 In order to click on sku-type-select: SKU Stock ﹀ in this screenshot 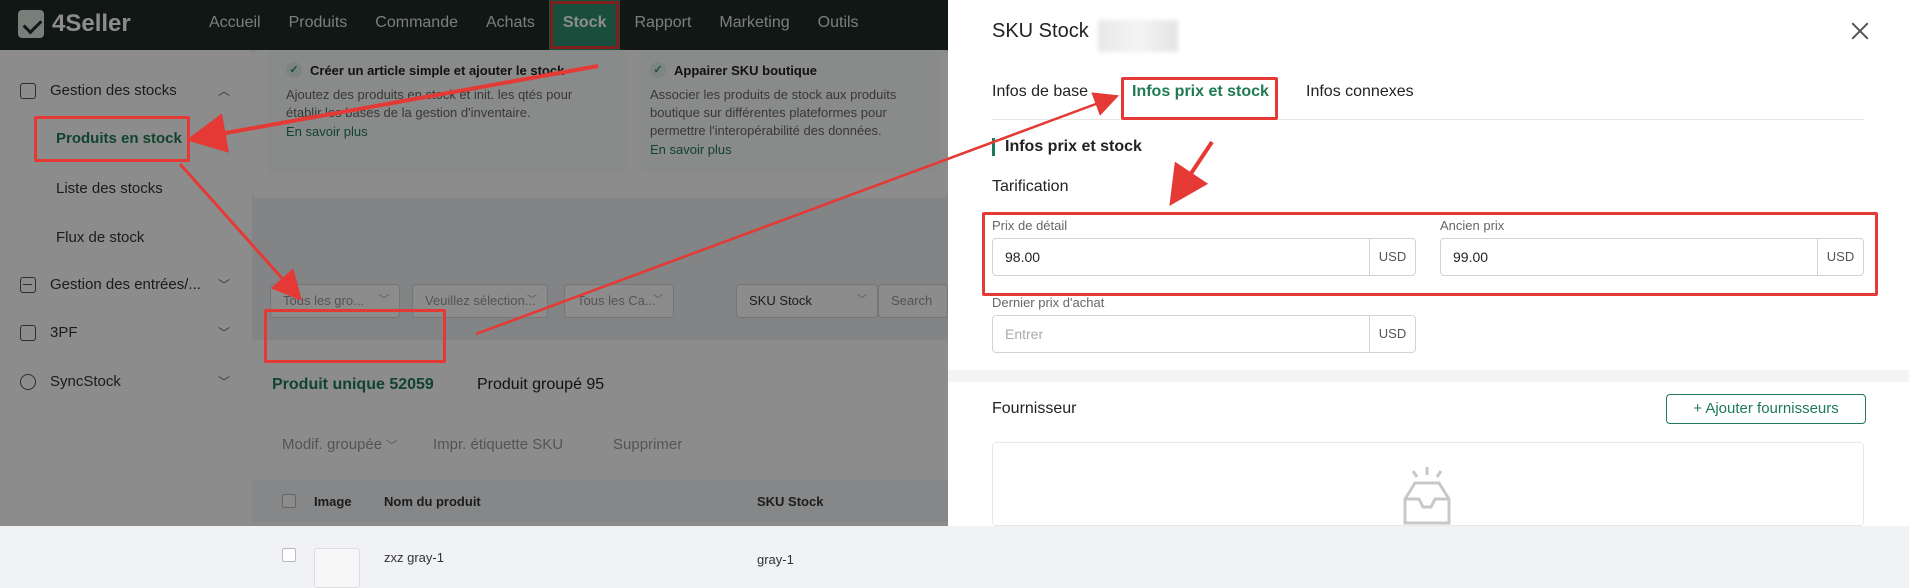, I will do `click(807, 301)`.